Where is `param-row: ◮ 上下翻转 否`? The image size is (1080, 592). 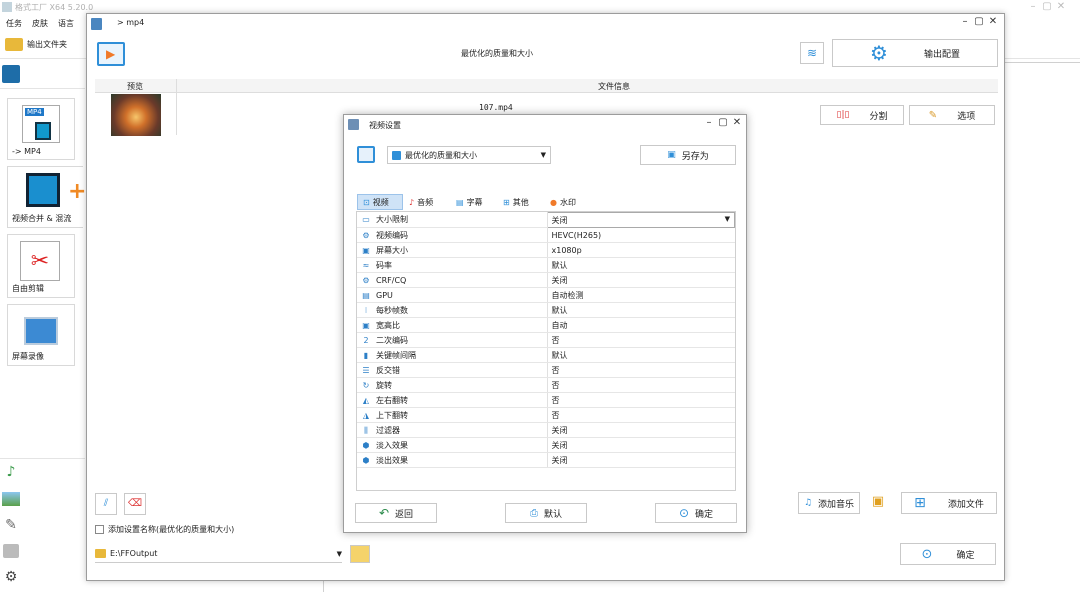
param-row: ◮ 上下翻转 否 is located at coordinates (546, 415).